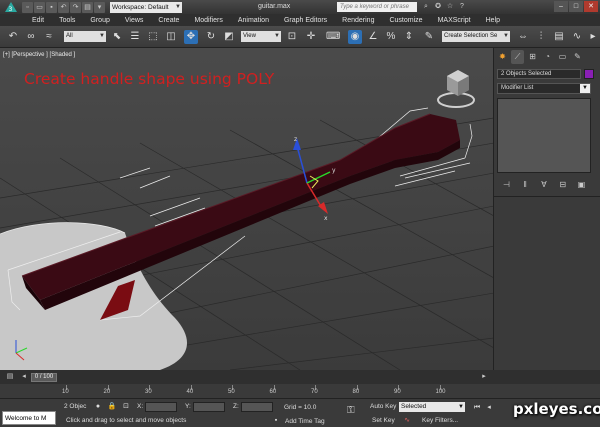 The width and height of the screenshot is (600, 427). I want to click on set-key-button: Set Key, so click(383, 420).